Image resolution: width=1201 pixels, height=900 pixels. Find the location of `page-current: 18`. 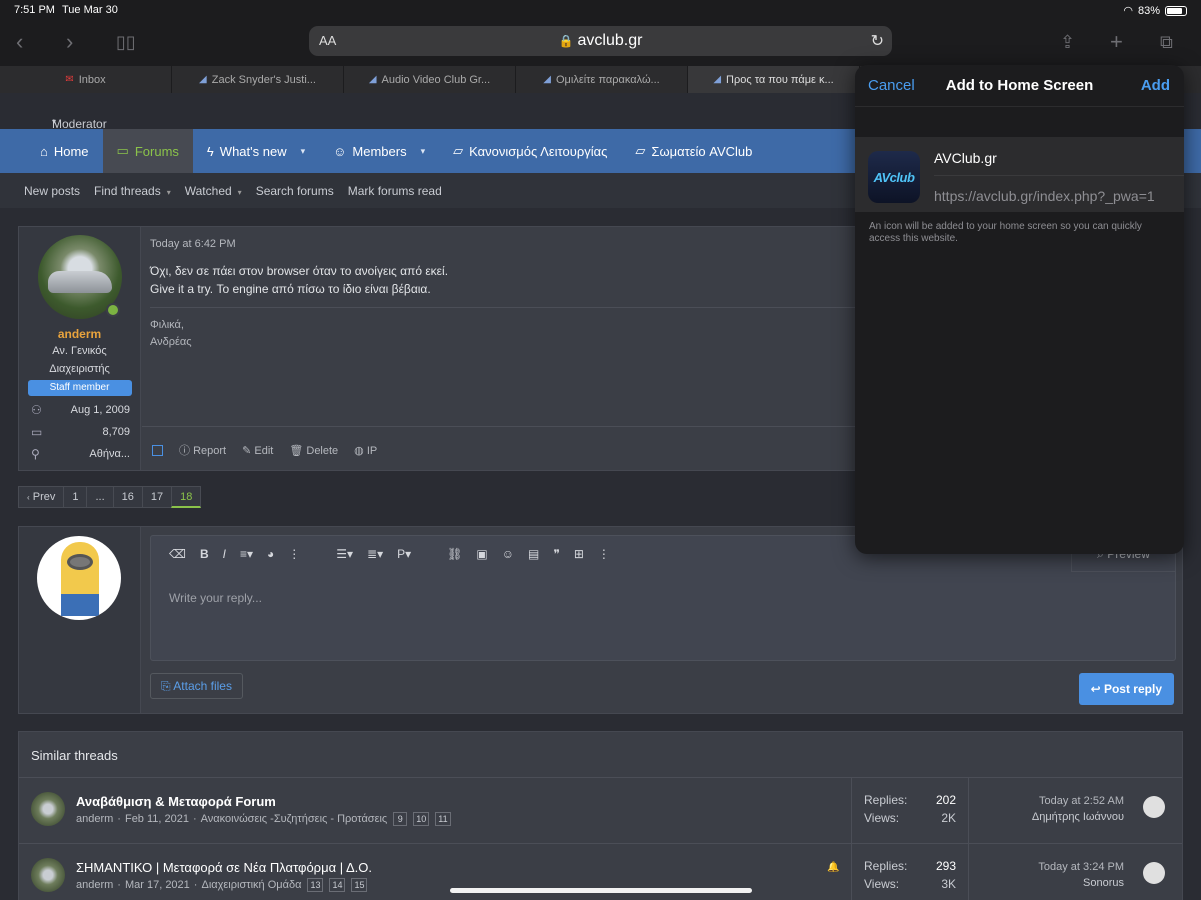

page-current: 18 is located at coordinates (186, 497).